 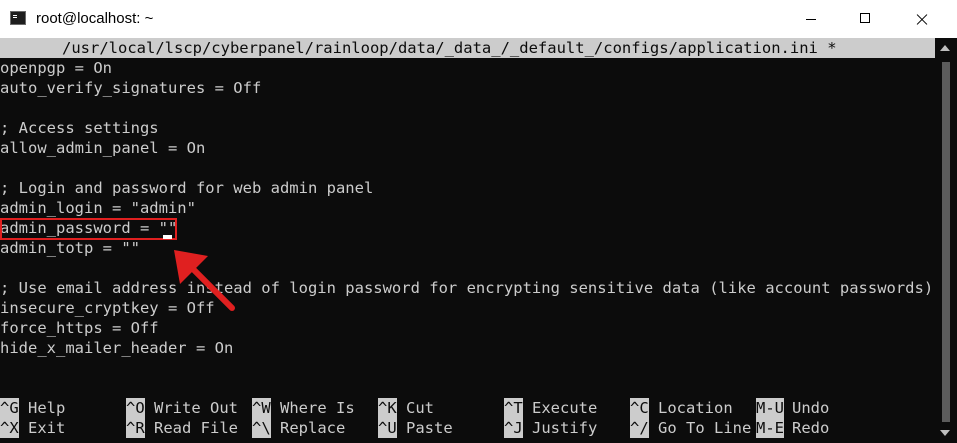 I want to click on shortcut-key: ^C, so click(x=639, y=408).